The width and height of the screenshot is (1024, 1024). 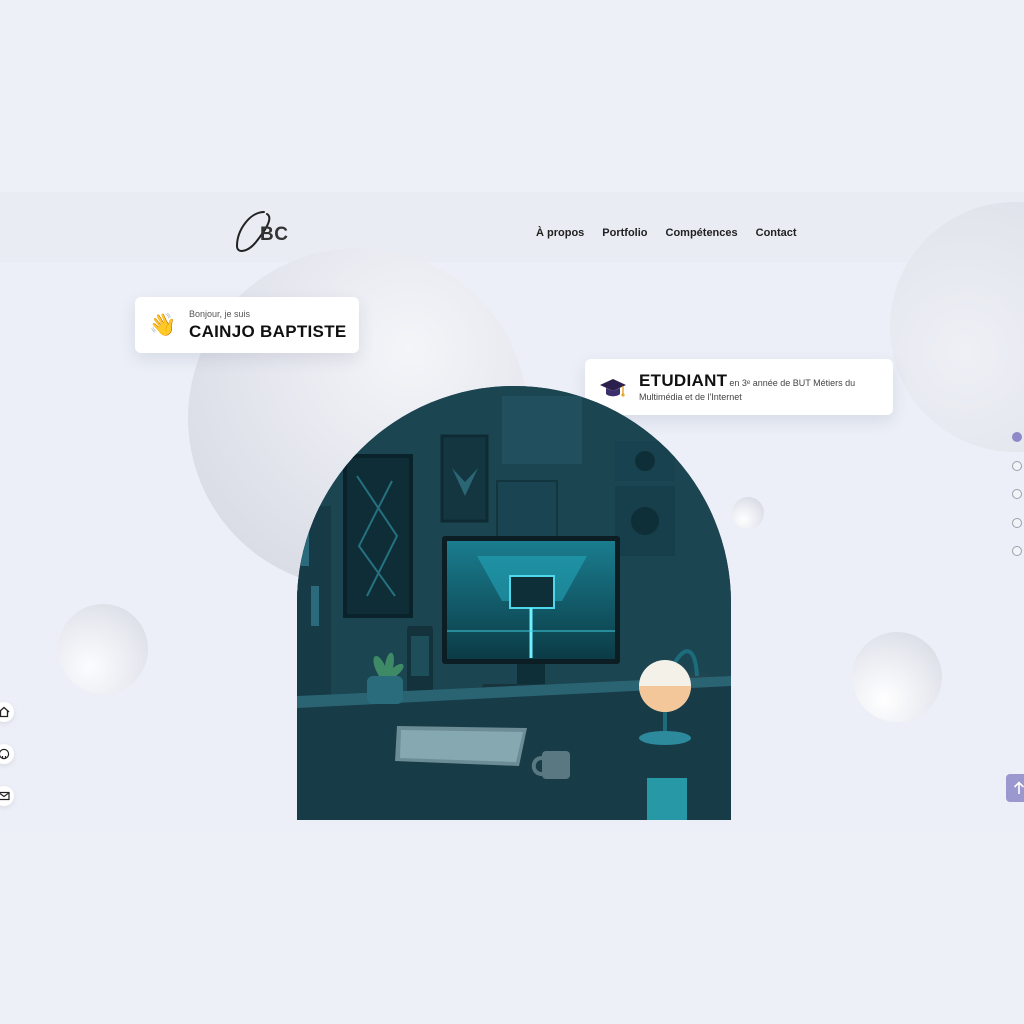 I want to click on nav-link-a-propos: À propos, so click(x=560, y=233).